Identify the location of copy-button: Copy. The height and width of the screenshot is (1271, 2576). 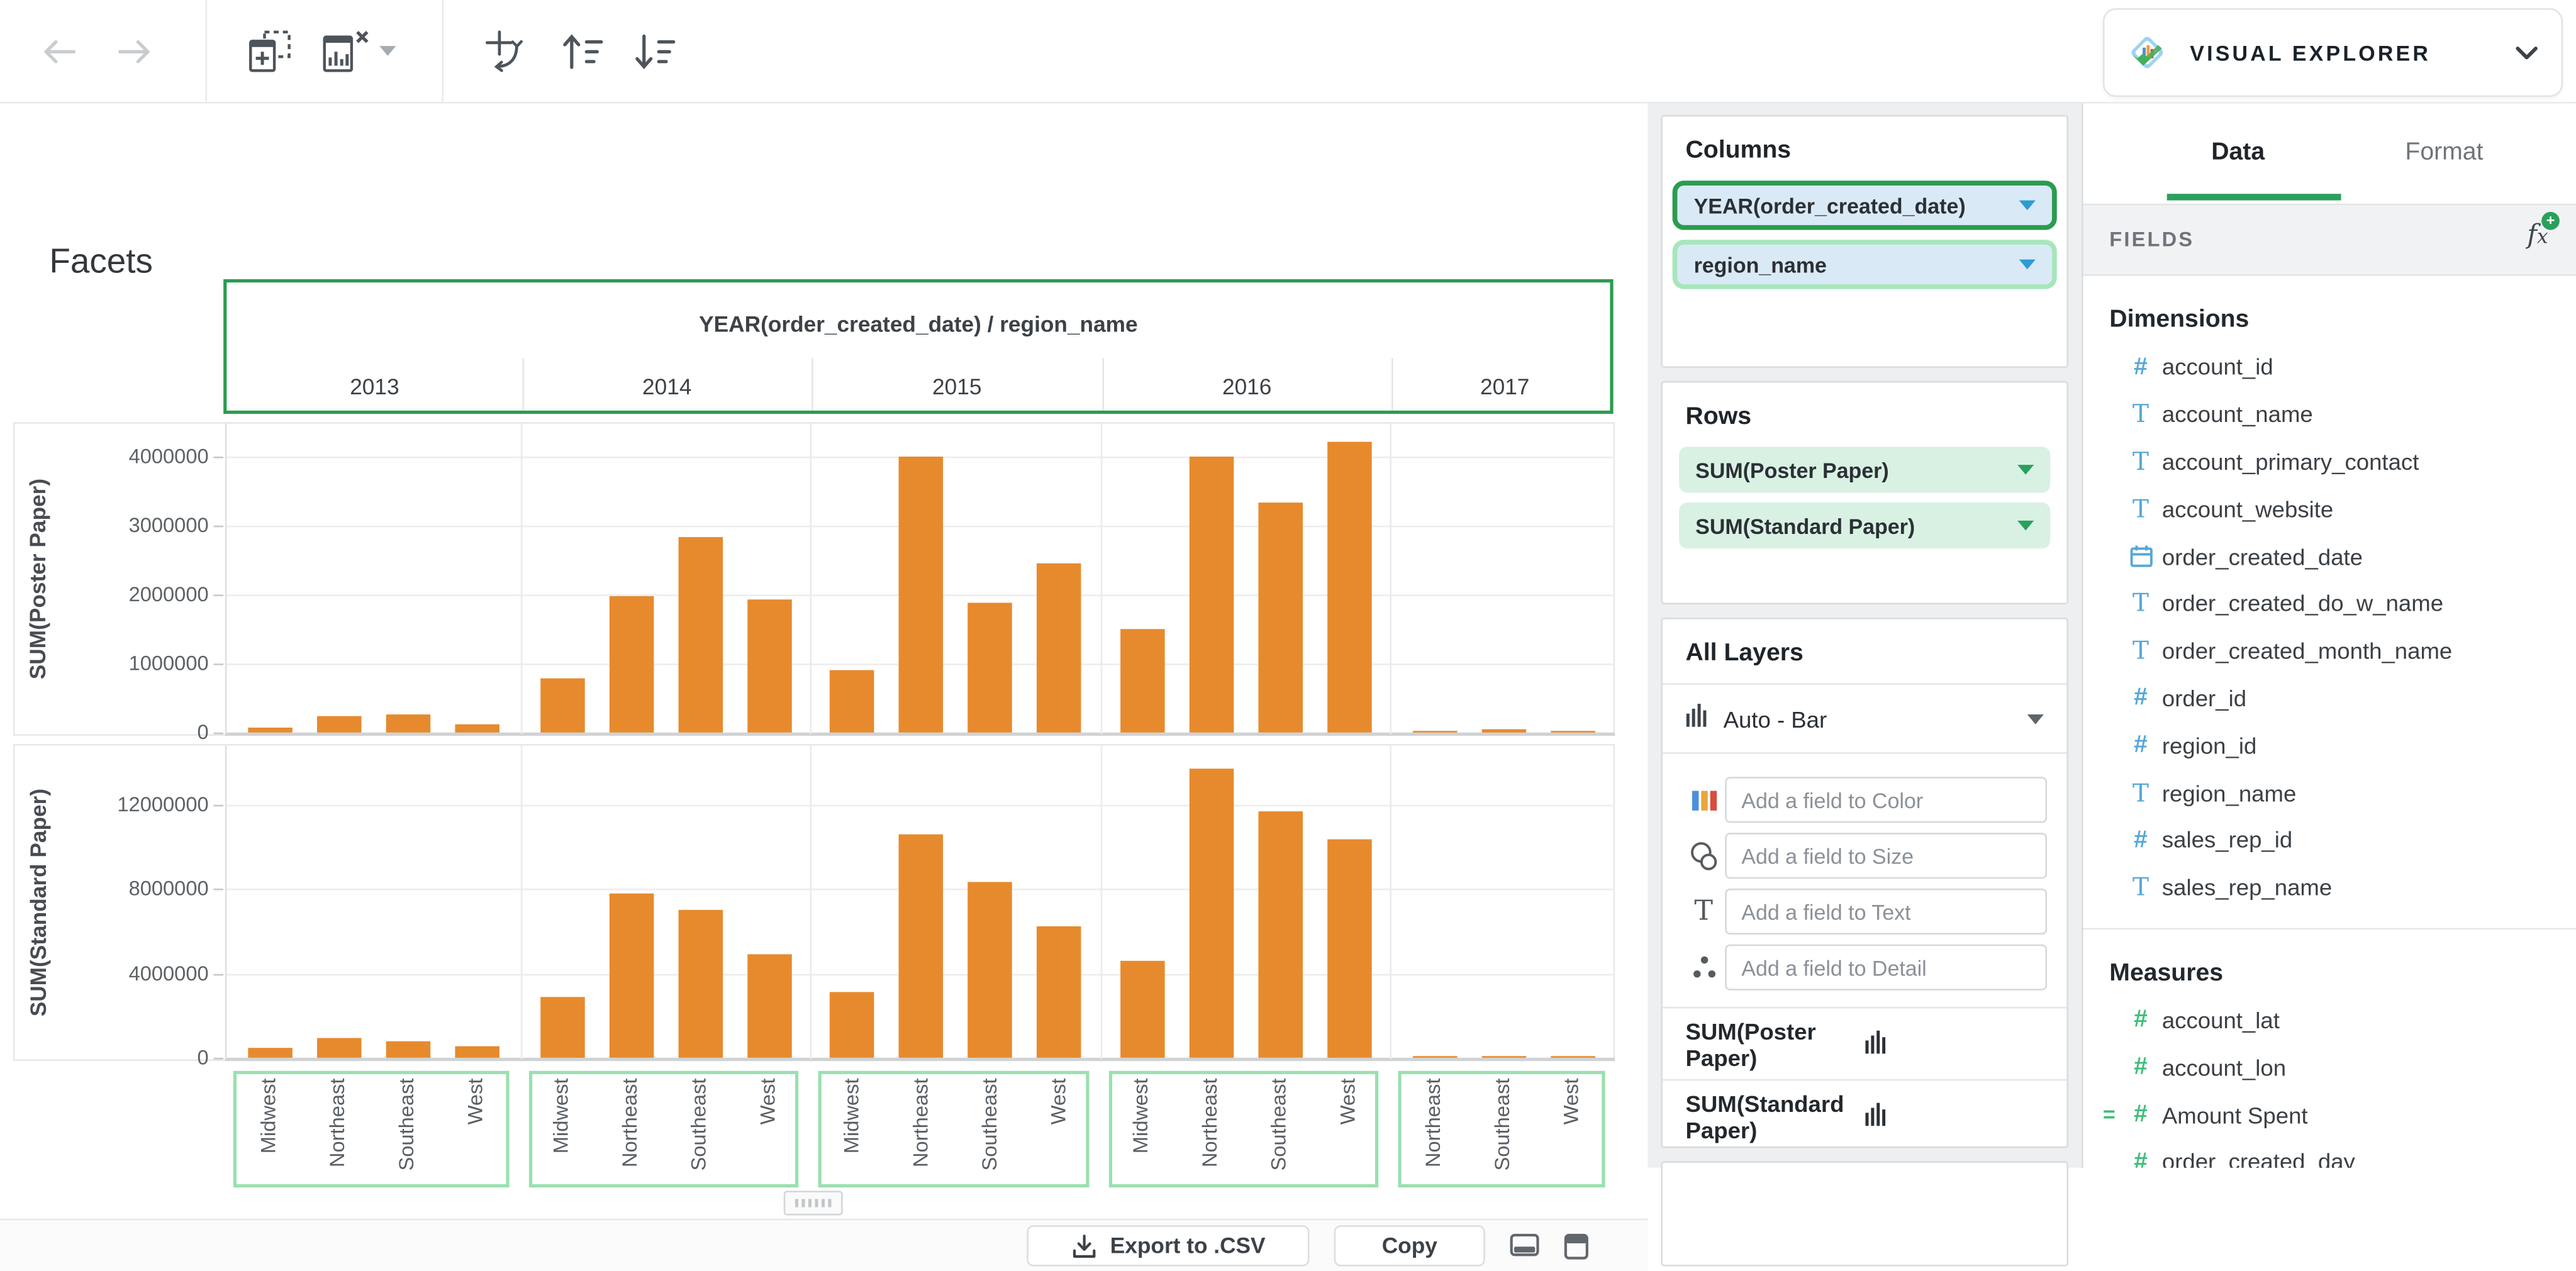
(1409, 1246).